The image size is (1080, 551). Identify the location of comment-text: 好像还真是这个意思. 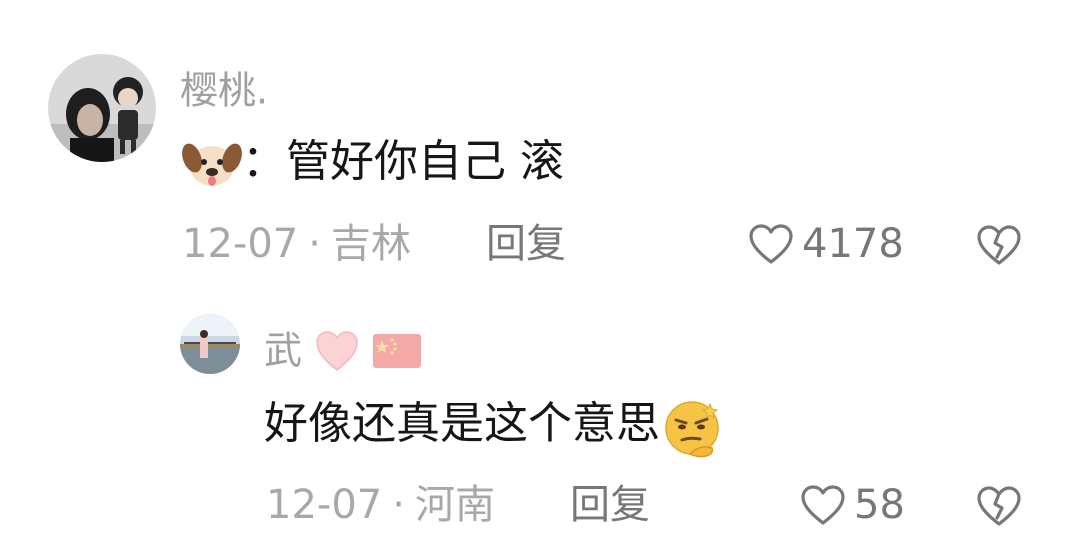
(496, 426).